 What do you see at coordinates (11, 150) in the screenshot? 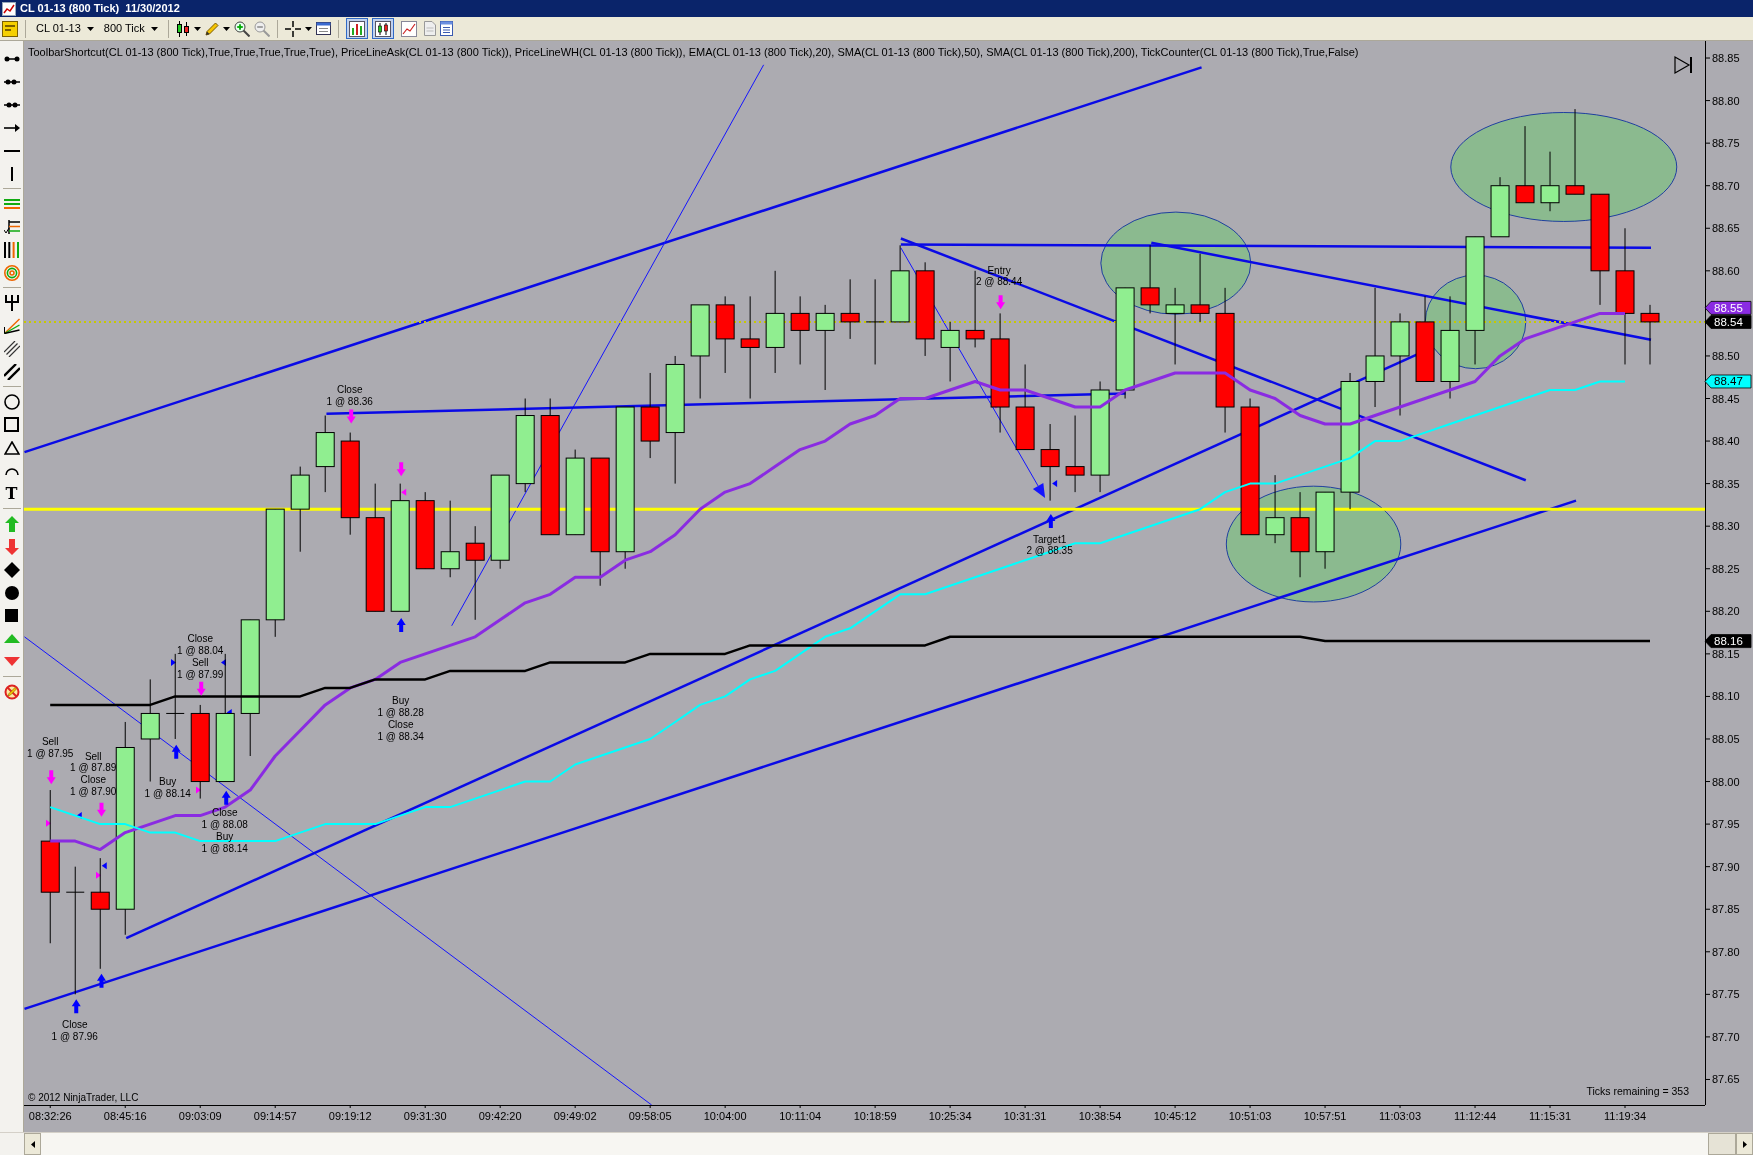
I see `horizontal-line-icon` at bounding box center [11, 150].